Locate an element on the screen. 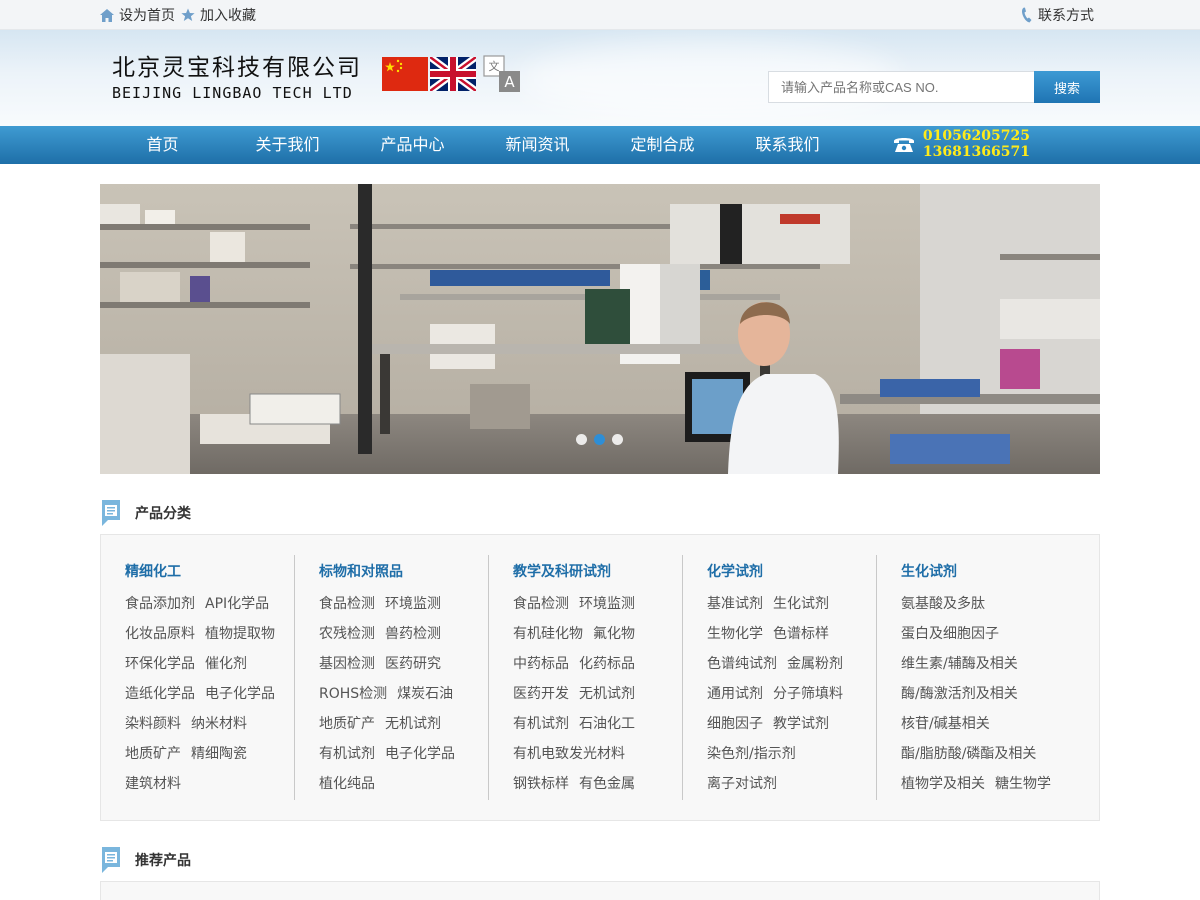 The image size is (1200, 900). category-link: 色谱标样 is located at coordinates (801, 634).